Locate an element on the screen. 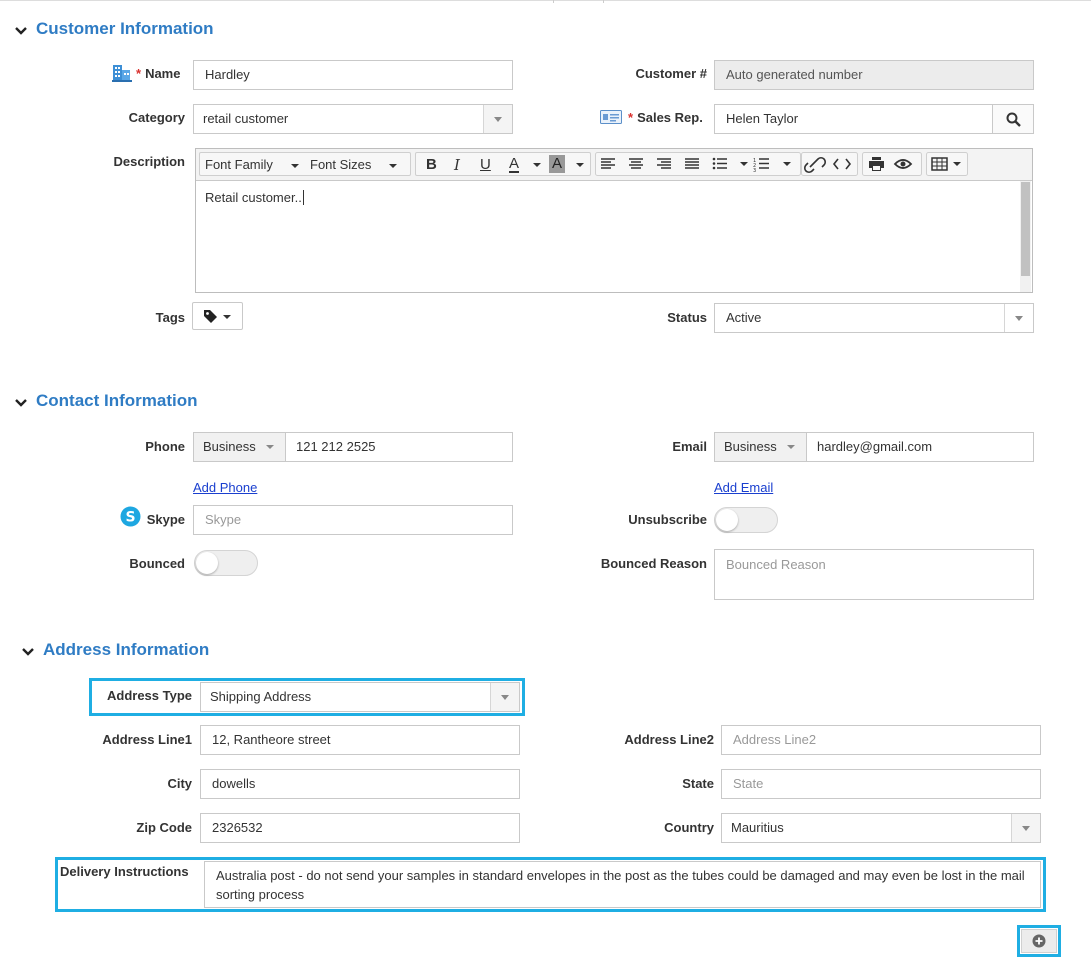 The image size is (1091, 961). tag-icon is located at coordinates (210, 316).